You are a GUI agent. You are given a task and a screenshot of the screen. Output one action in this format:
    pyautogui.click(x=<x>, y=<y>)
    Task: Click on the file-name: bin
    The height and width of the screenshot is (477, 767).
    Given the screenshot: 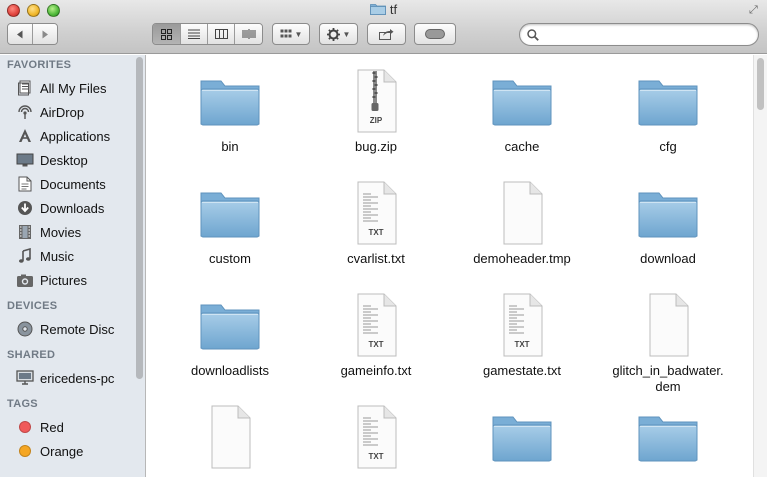 What is the action you would take?
    pyautogui.click(x=230, y=146)
    